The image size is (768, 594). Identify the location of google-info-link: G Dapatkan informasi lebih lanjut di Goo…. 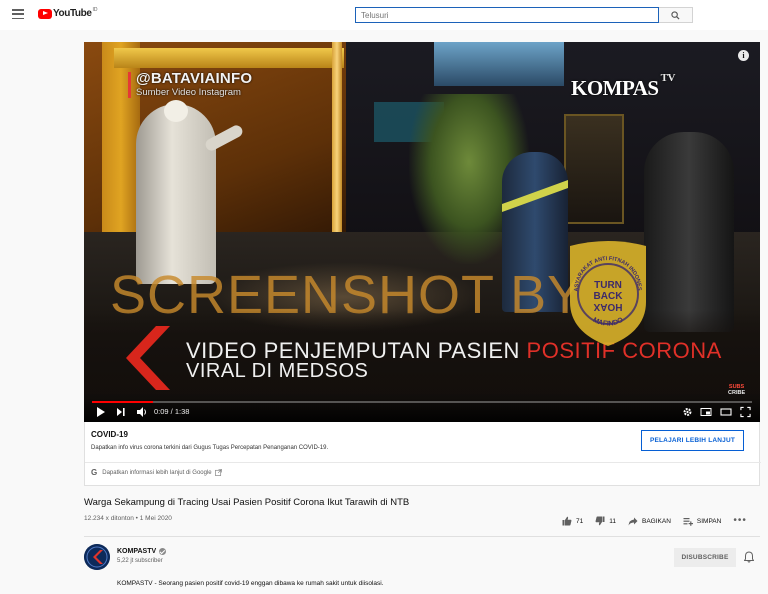
(156, 472).